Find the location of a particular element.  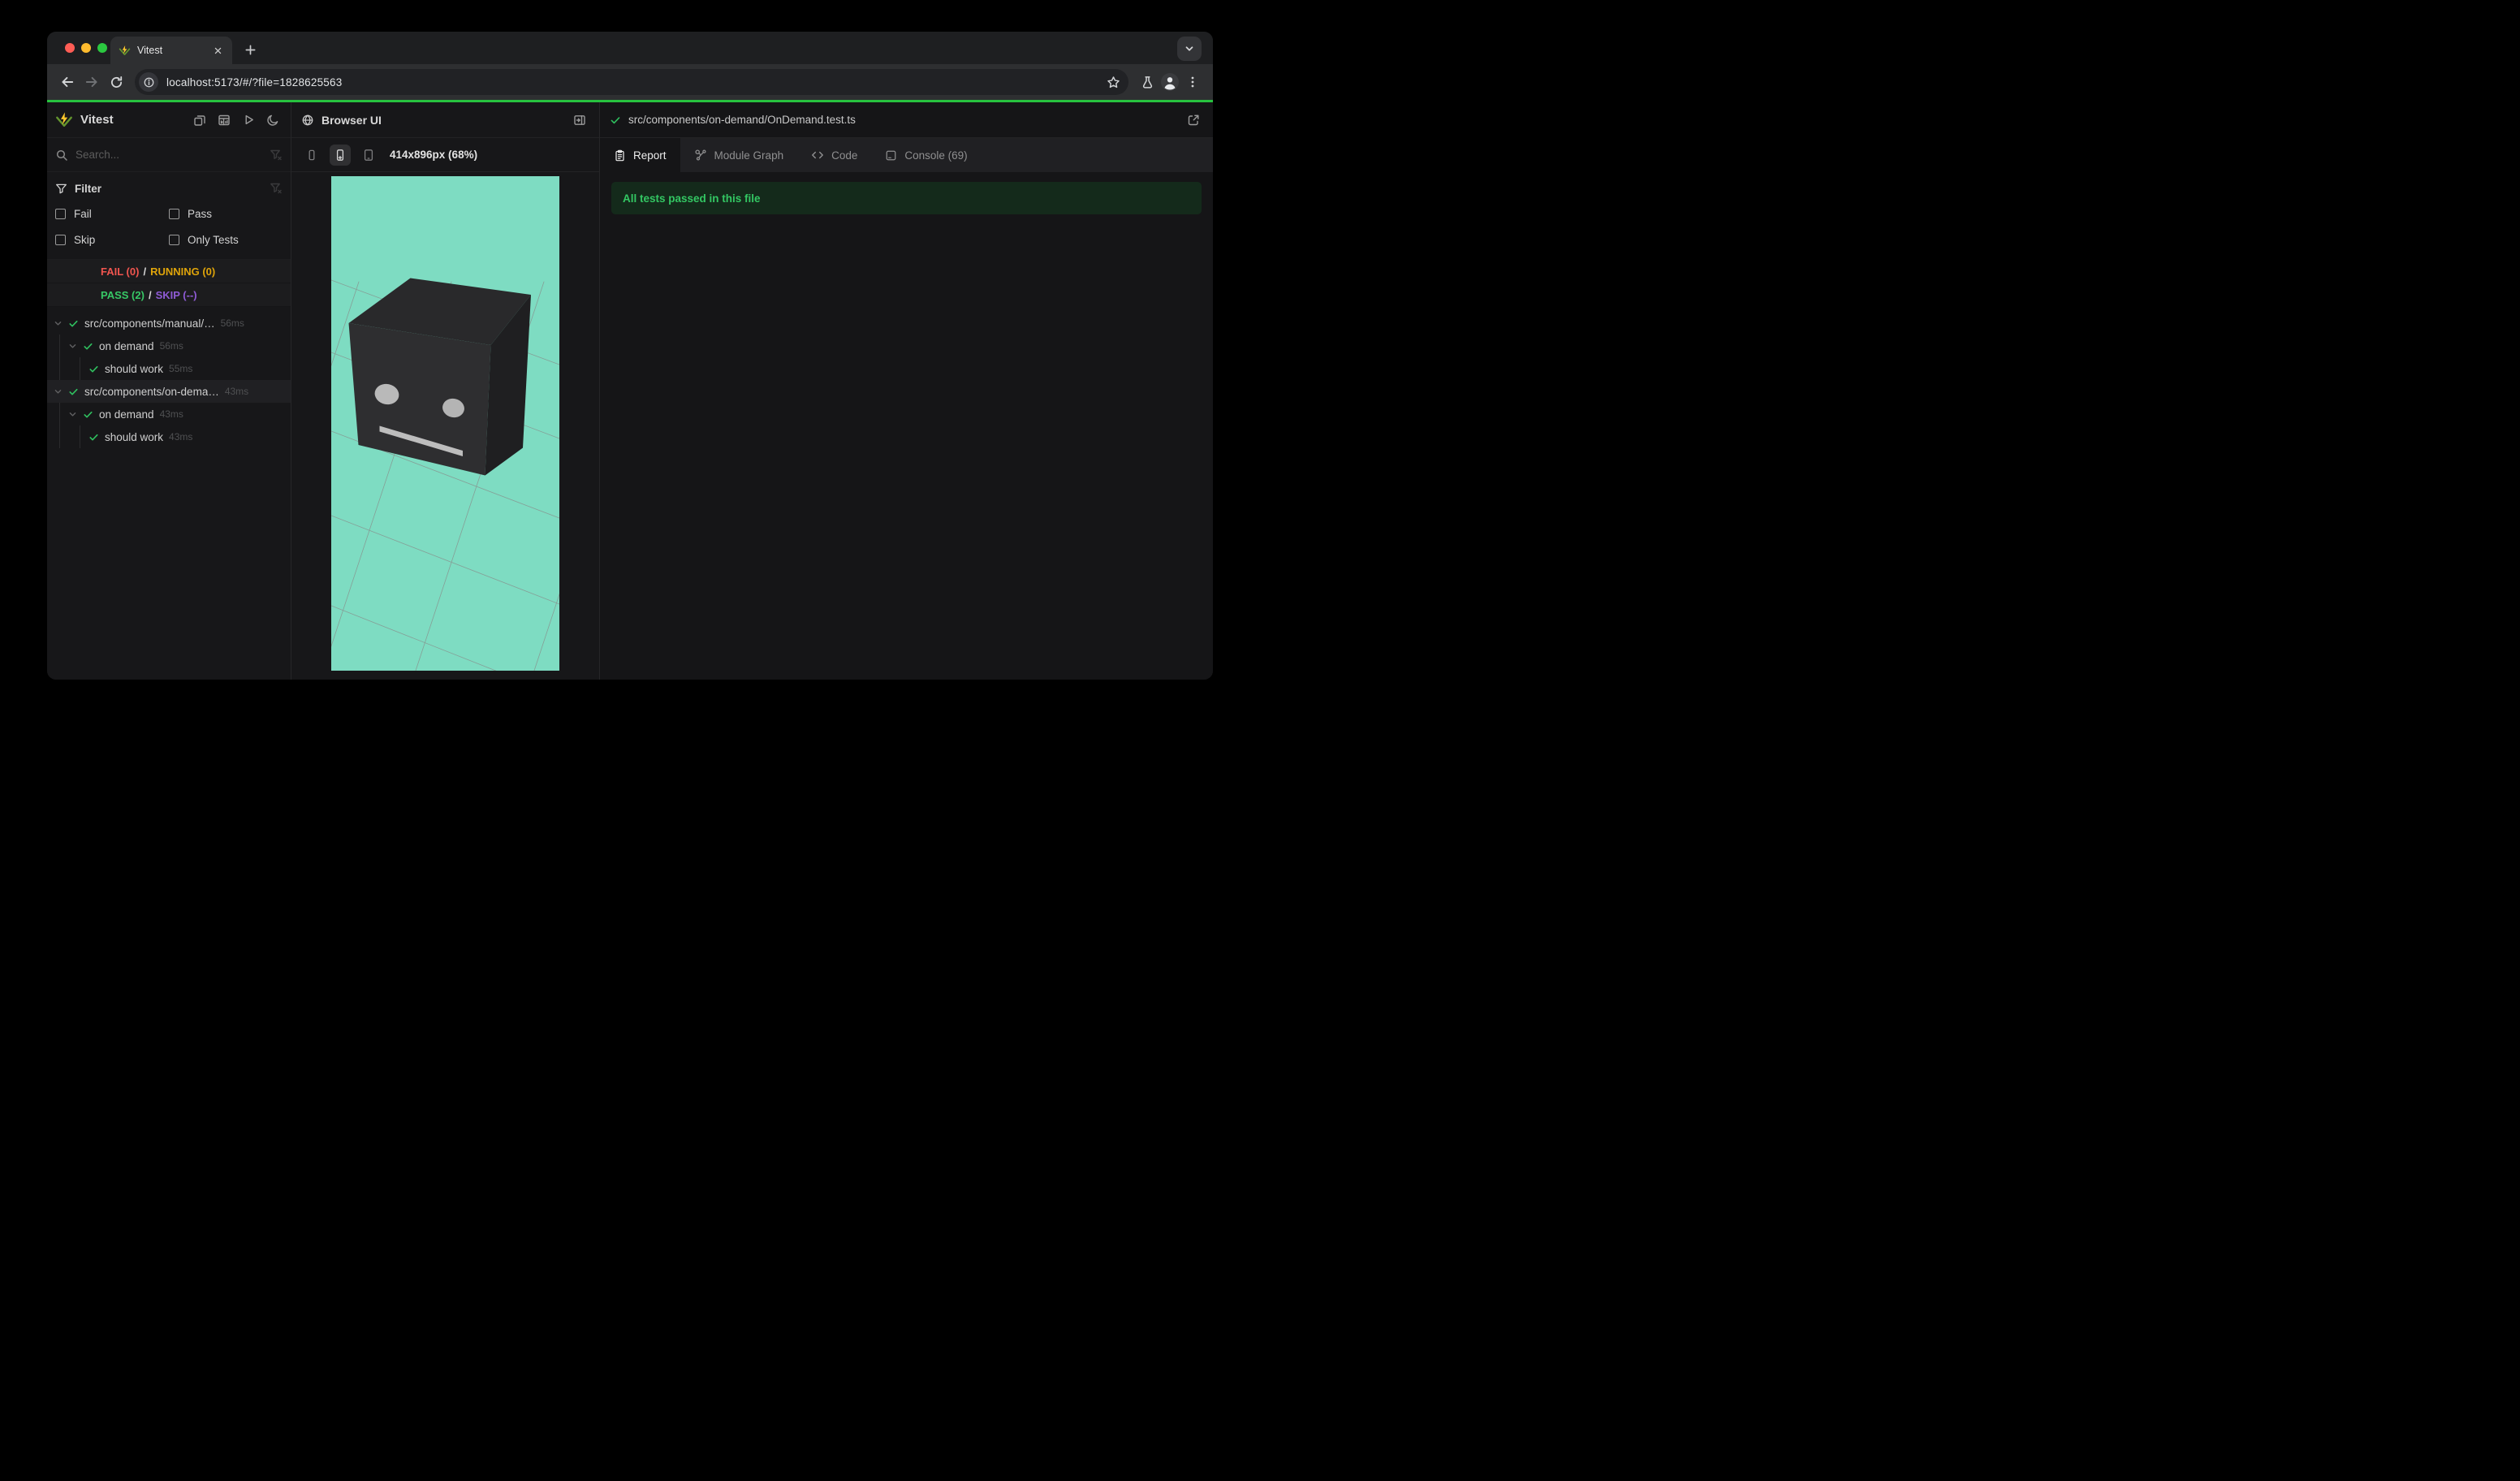

globe-icon is located at coordinates (307, 120).